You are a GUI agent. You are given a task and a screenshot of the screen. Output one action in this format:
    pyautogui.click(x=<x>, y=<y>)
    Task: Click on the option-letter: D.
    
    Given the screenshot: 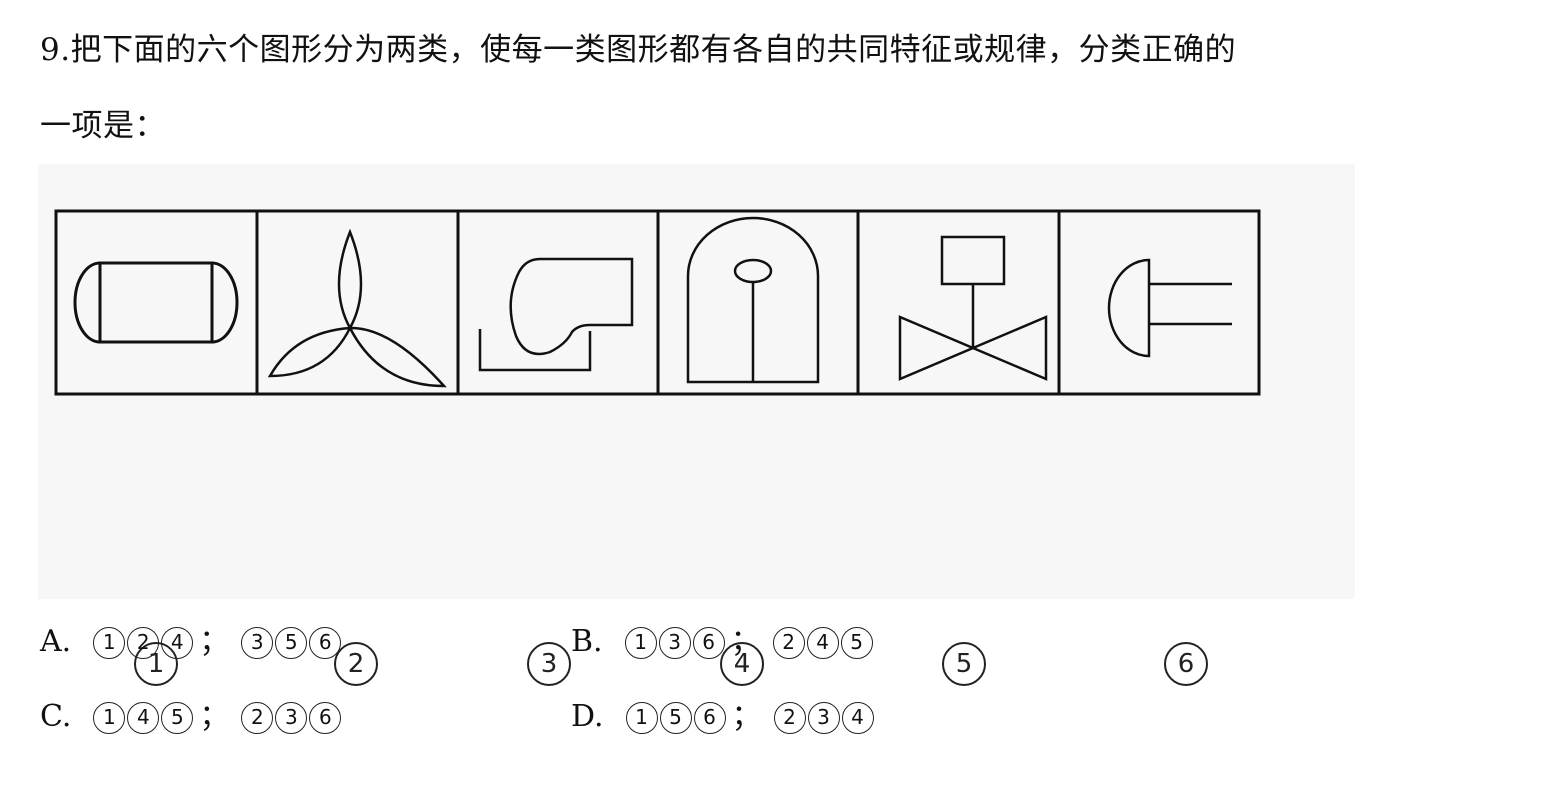 What is the action you would take?
    pyautogui.click(x=587, y=716)
    